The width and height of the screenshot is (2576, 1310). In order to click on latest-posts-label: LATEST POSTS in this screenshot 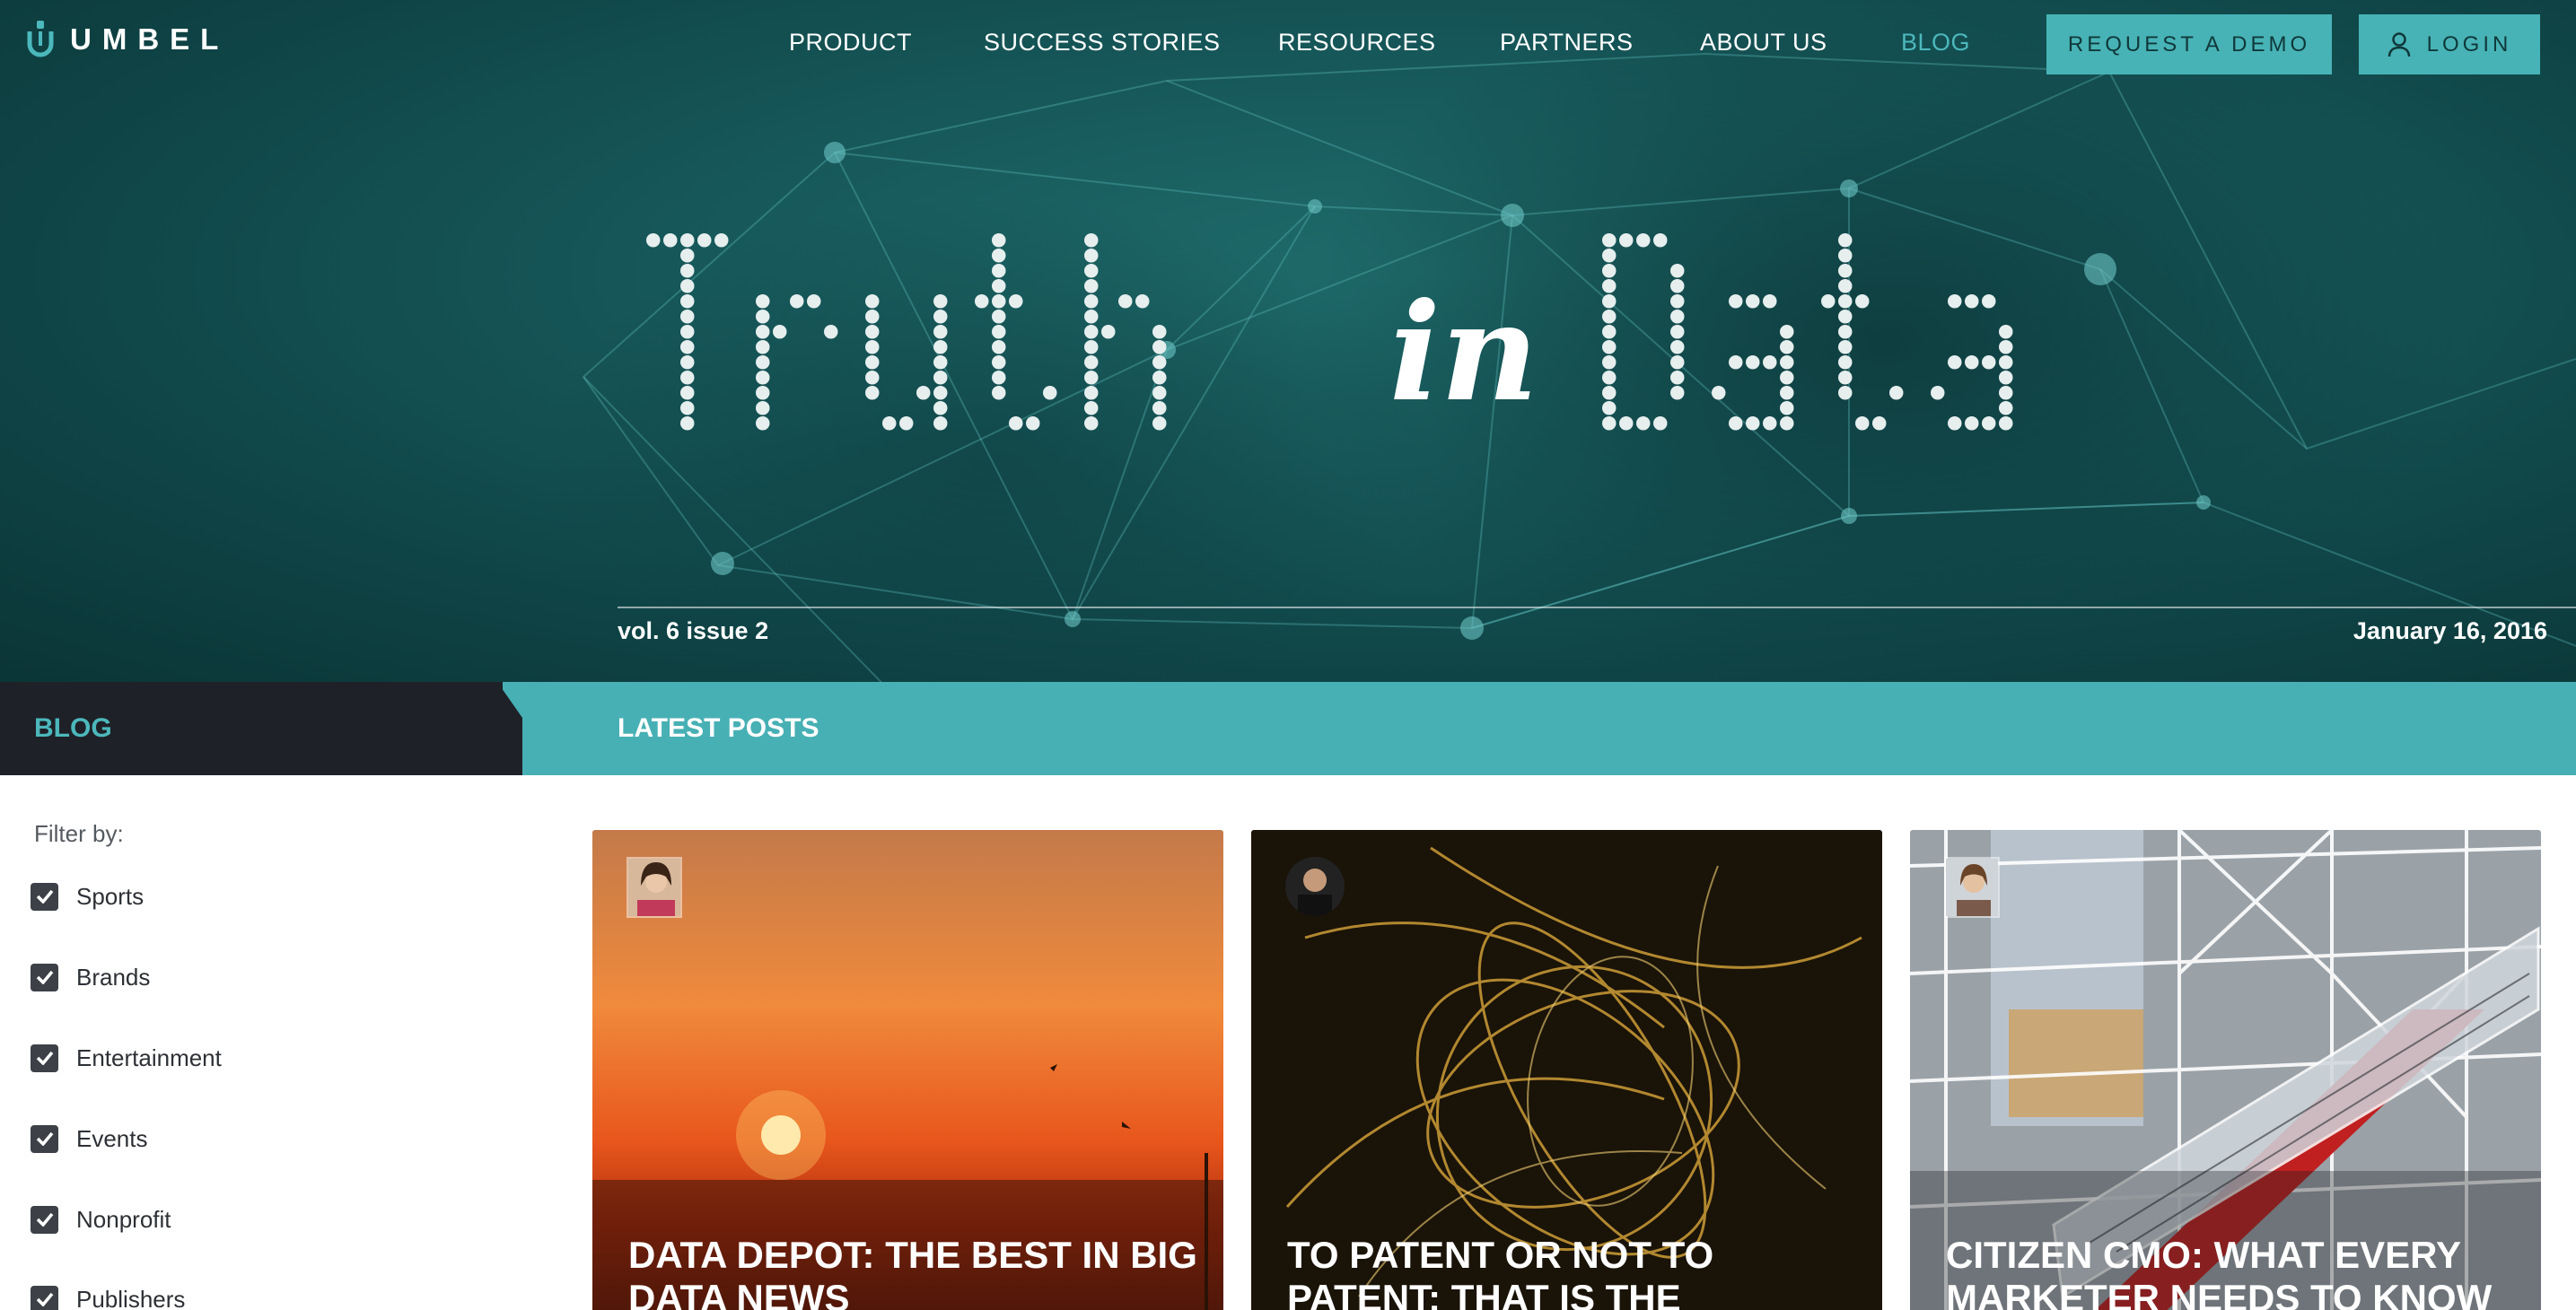, I will do `click(718, 728)`.